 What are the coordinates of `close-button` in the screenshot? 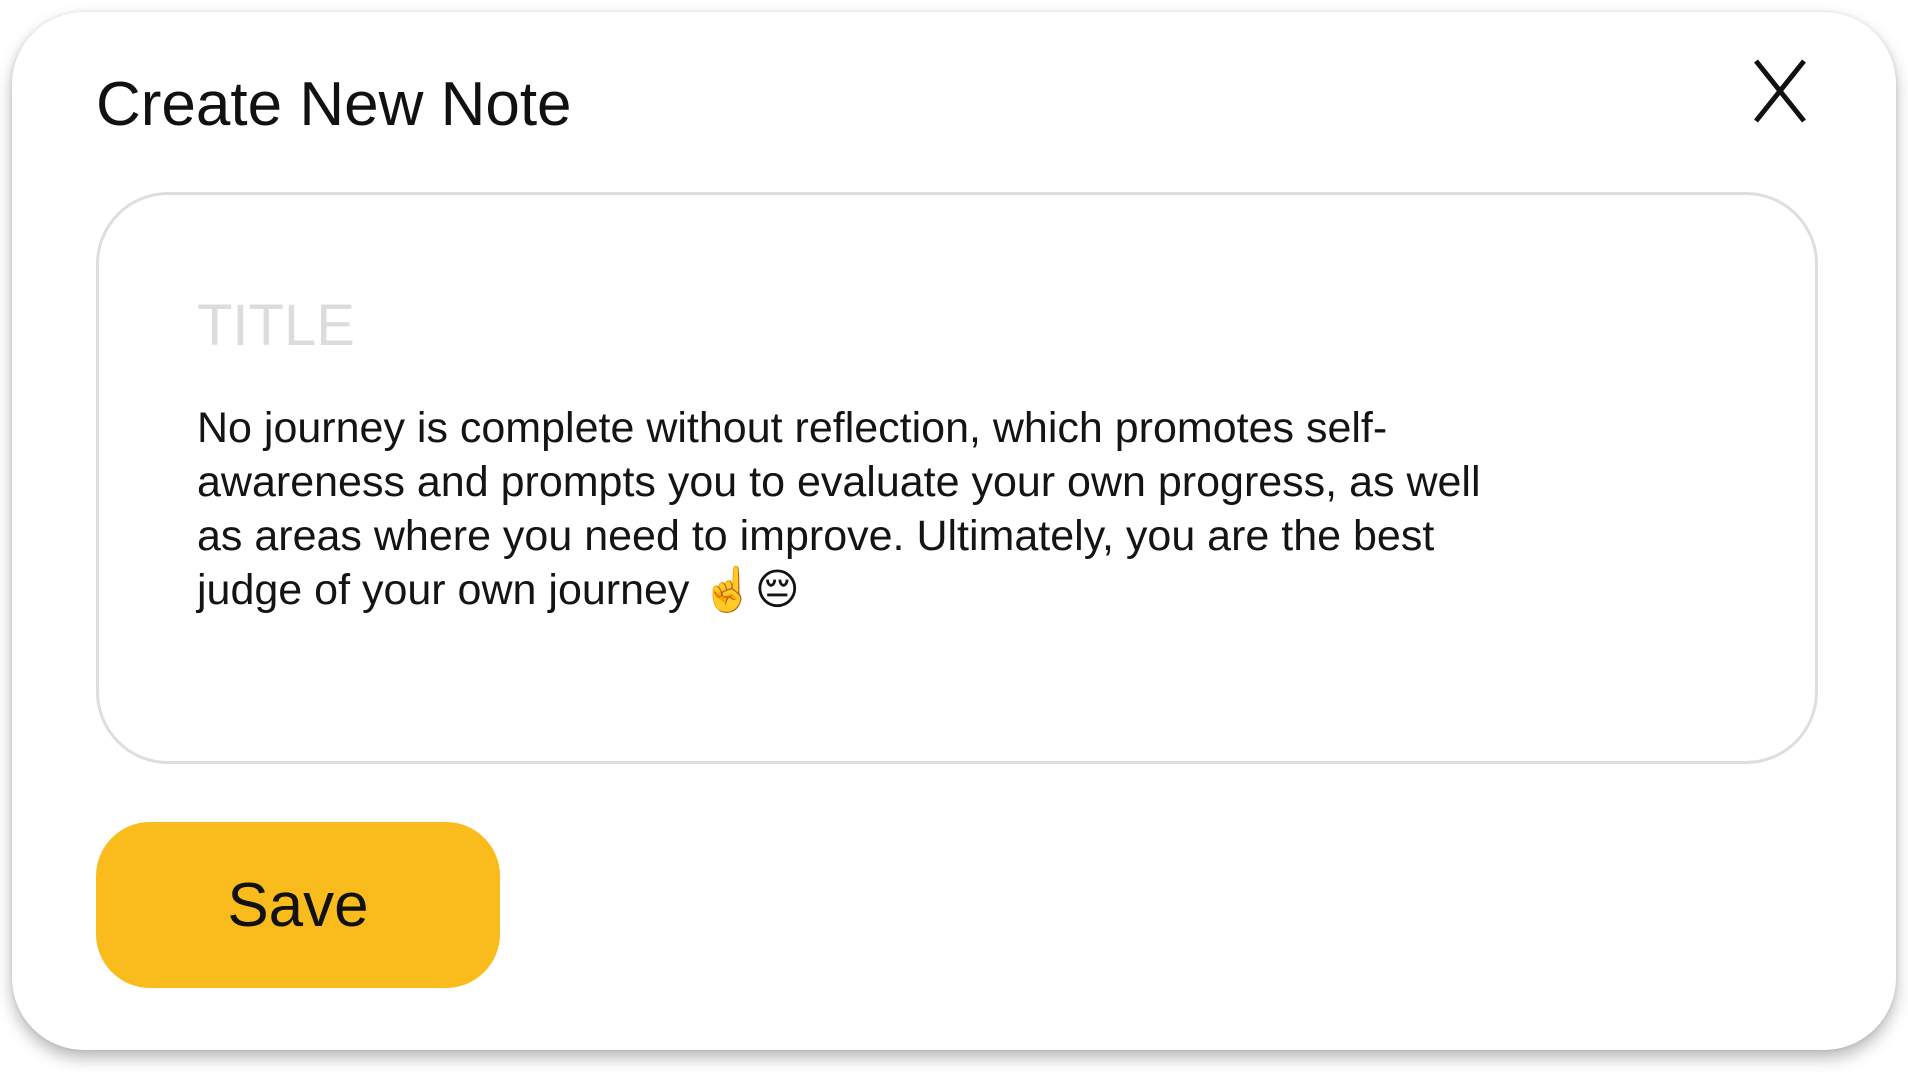 It's located at (1780, 91).